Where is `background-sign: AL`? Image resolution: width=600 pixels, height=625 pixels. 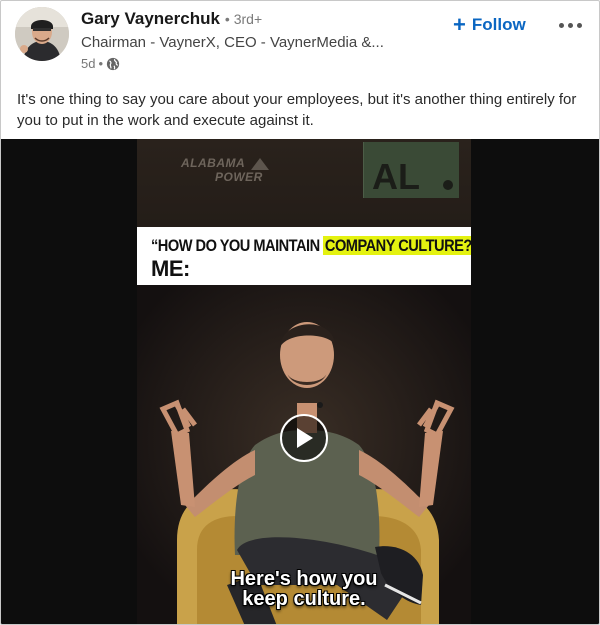
background-sign: AL is located at coordinates (411, 170).